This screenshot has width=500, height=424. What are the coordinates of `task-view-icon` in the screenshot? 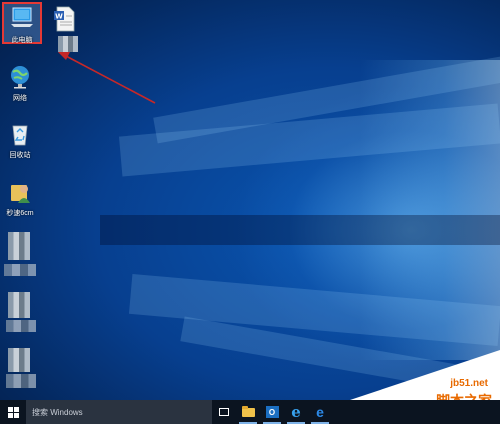 It's located at (224, 412).